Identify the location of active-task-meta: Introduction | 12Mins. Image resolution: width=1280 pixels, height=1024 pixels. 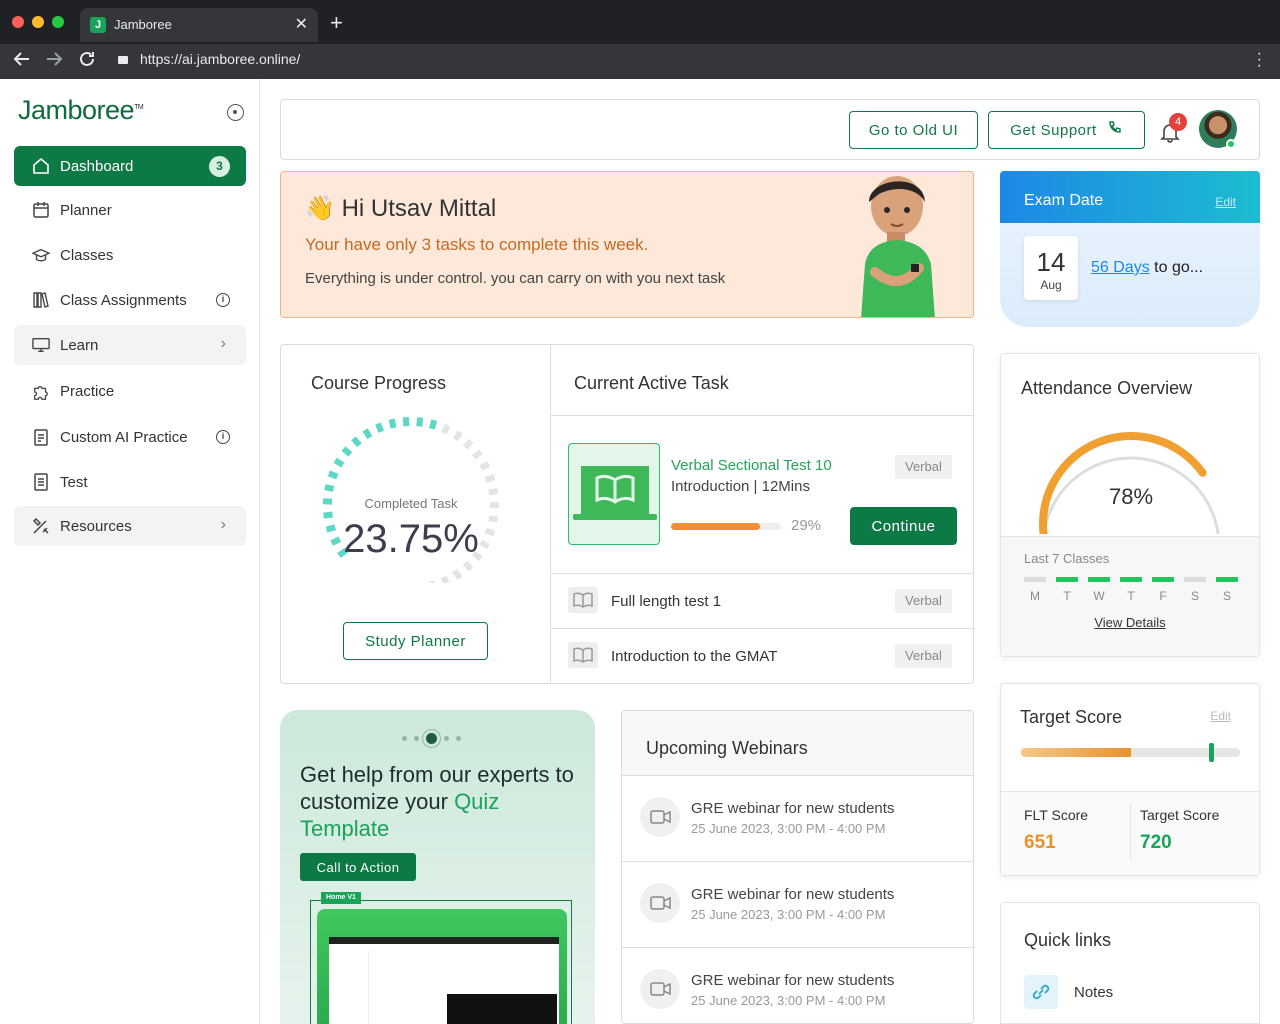
(740, 486).